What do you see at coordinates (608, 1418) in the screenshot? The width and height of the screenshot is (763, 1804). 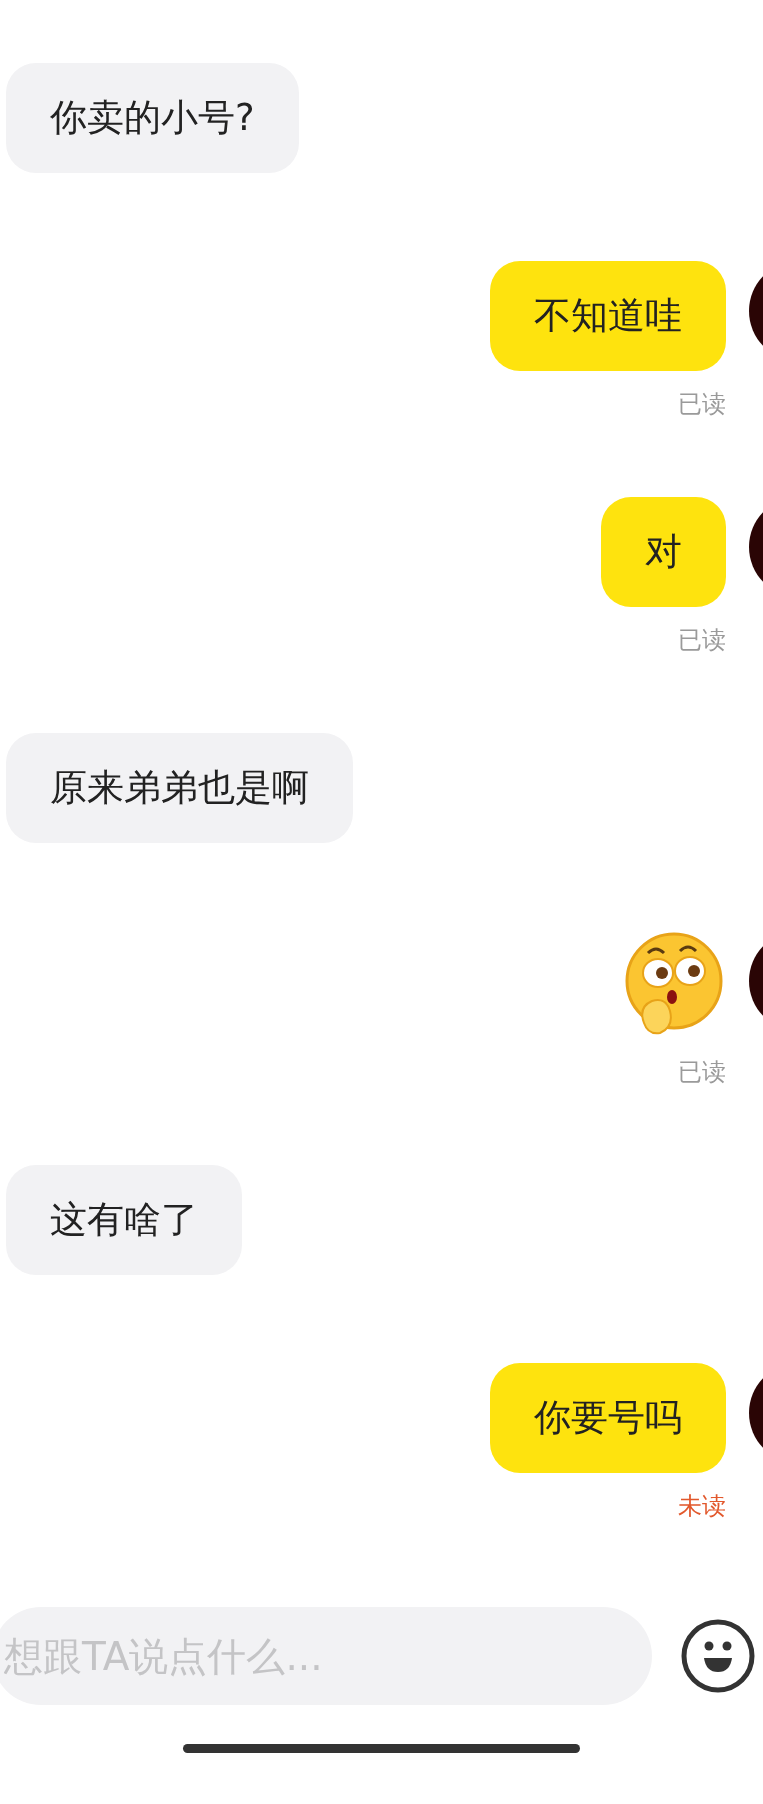 I see `message-bubble: 你要号吗` at bounding box center [608, 1418].